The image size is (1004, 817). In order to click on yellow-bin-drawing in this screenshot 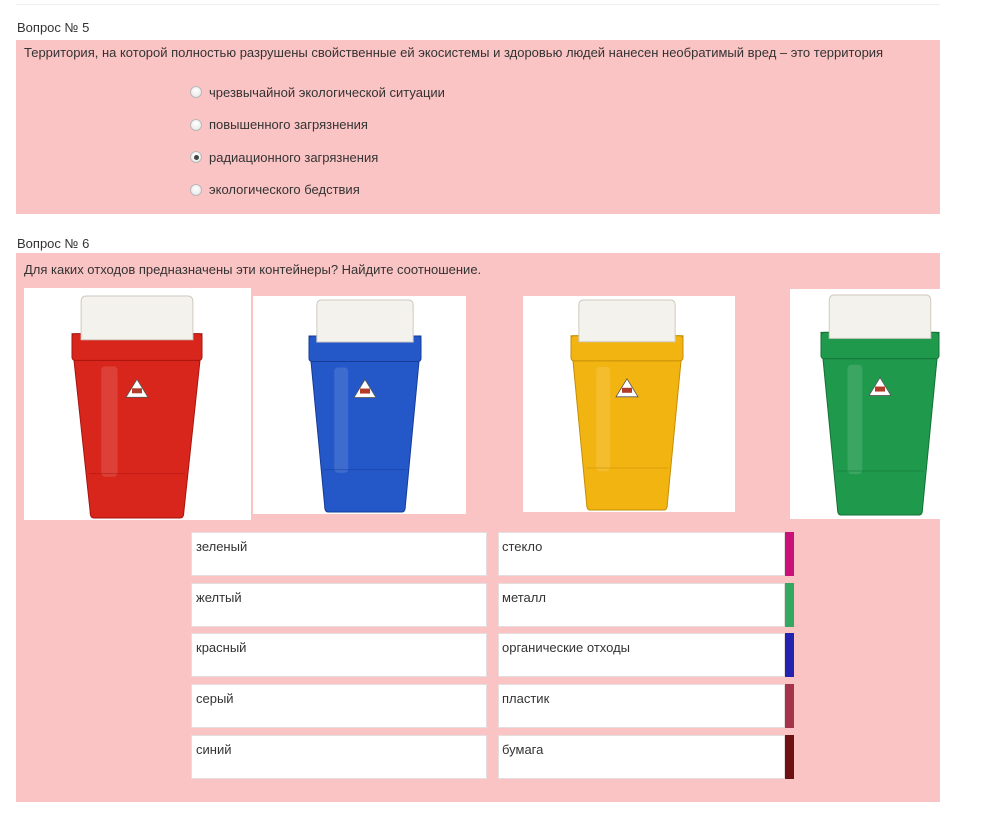, I will do `click(627, 405)`.